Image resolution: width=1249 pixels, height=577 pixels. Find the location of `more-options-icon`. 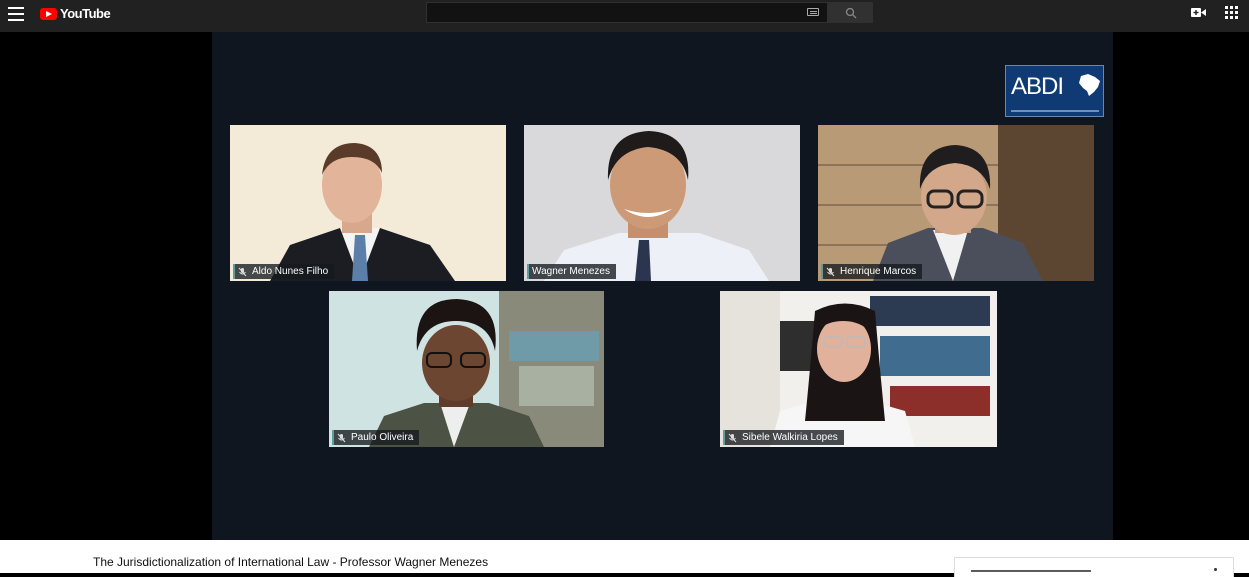

more-options-icon is located at coordinates (1215, 569).